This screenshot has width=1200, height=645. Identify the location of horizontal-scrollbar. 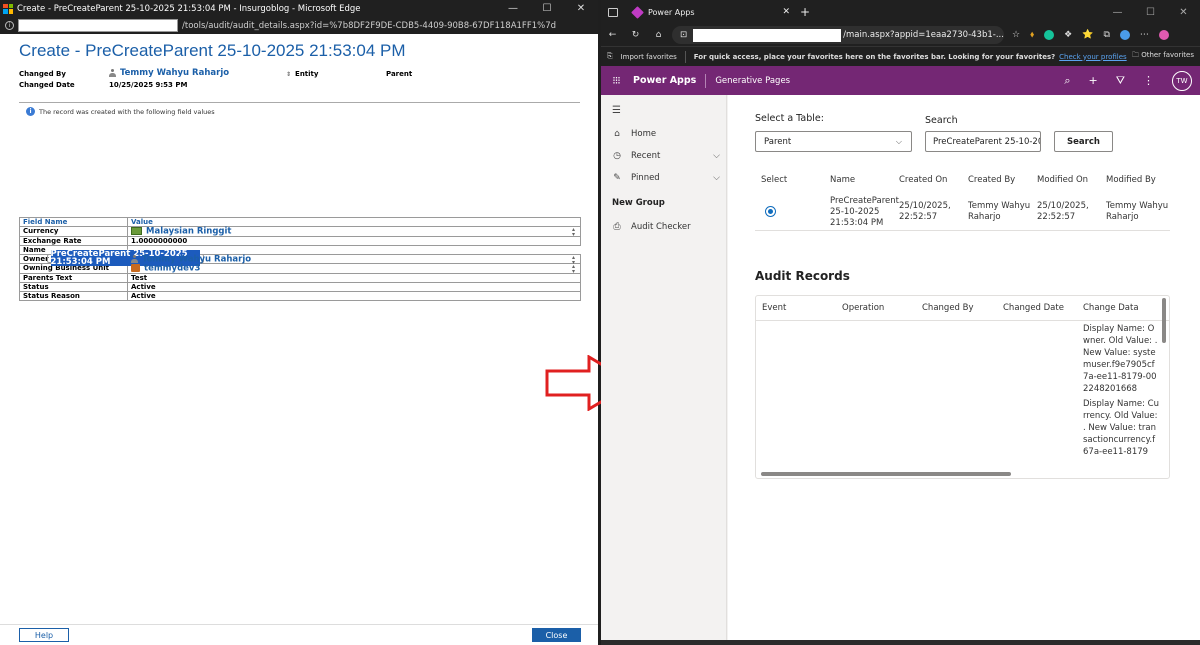
(886, 474).